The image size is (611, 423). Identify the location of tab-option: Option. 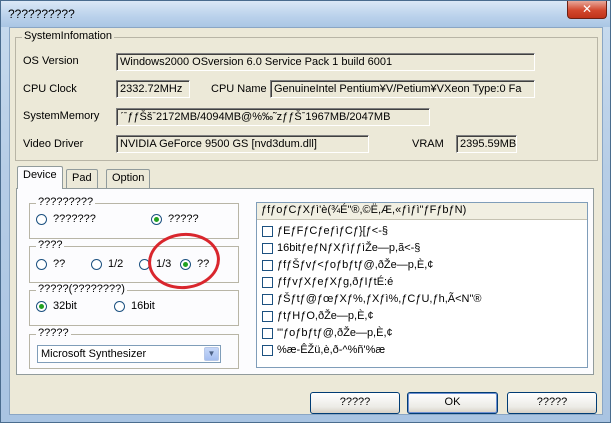
(128, 179).